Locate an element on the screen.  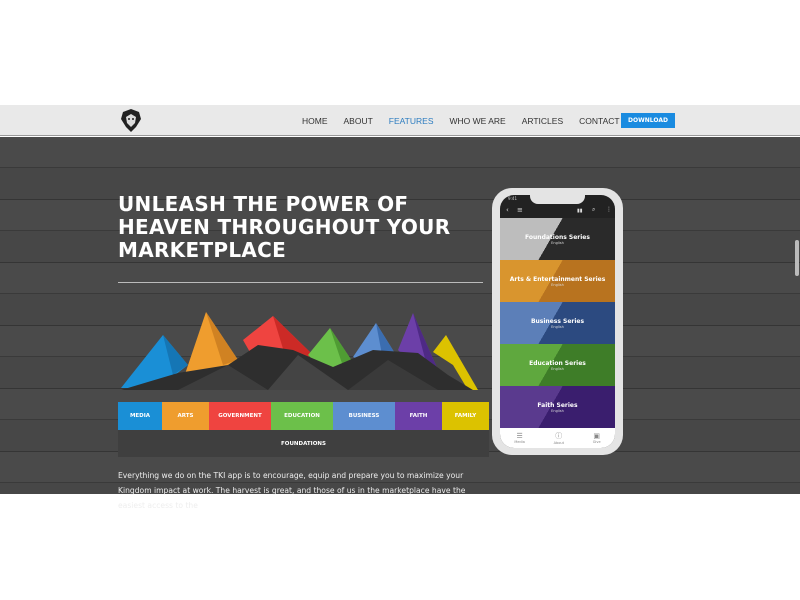
scrollbar is located at coordinates (797, 258).